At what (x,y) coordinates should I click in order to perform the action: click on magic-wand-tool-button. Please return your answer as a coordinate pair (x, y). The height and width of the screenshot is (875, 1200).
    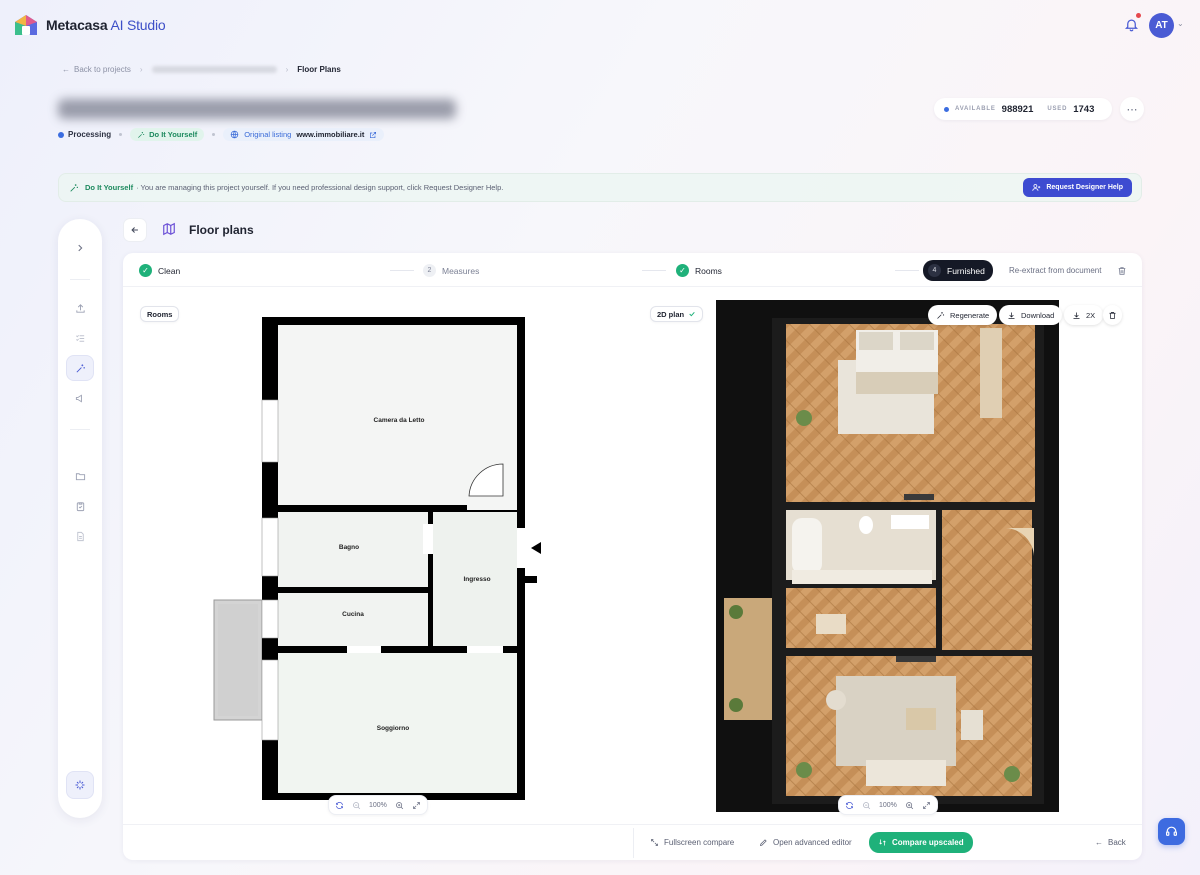
    Looking at the image, I should click on (80, 368).